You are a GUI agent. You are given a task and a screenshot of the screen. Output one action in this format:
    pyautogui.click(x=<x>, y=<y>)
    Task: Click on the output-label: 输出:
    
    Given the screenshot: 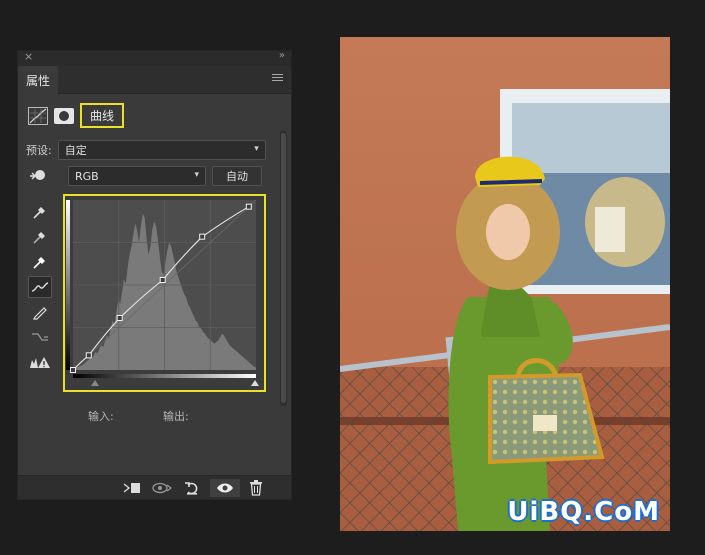 What is the action you would take?
    pyautogui.click(x=176, y=416)
    